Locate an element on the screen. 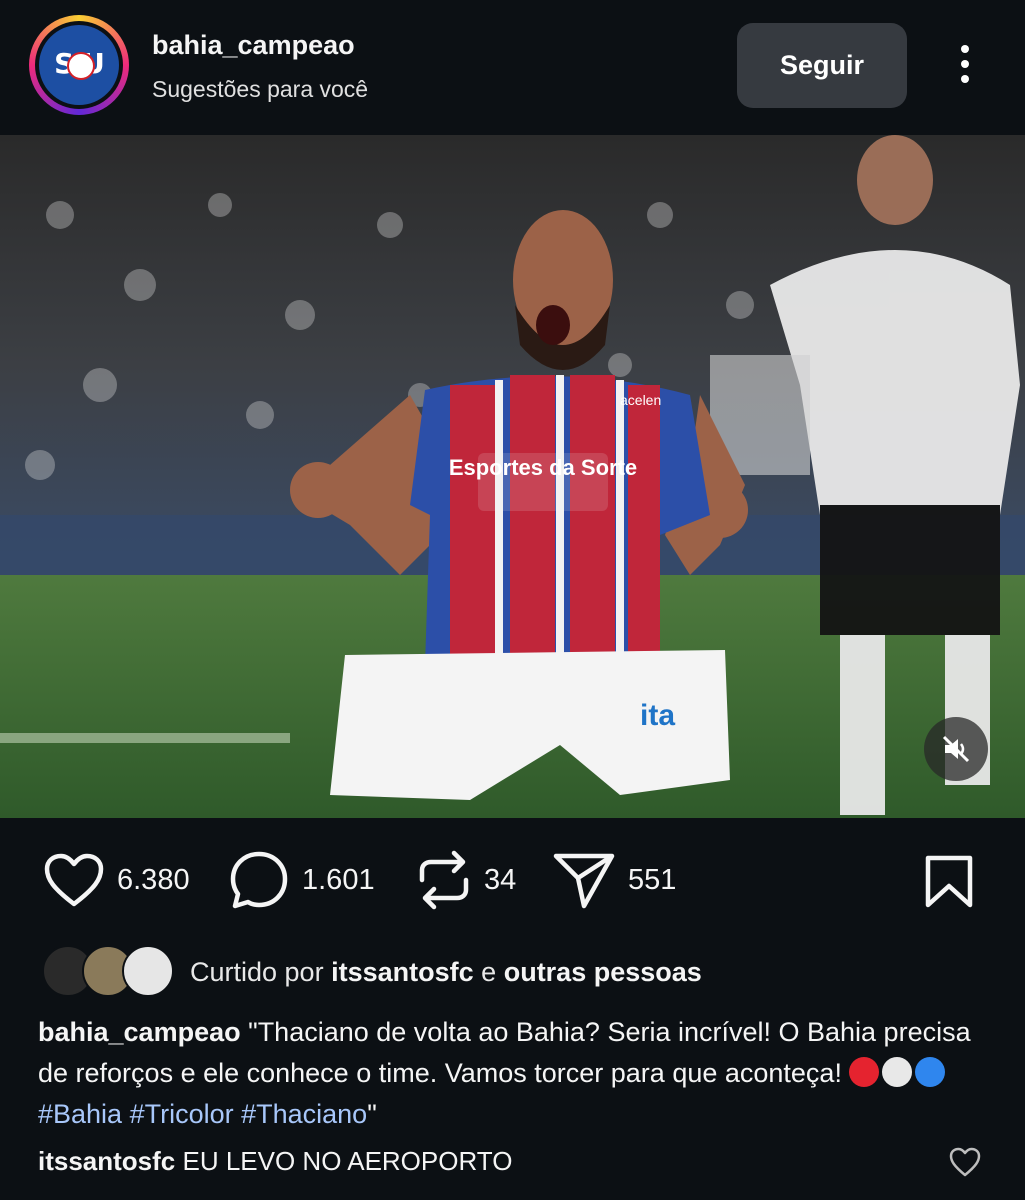 Image resolution: width=1025 pixels, height=1200 pixels. caption-hashtags: #Bahia #Tricolor #Thaciano is located at coordinates (202, 1114).